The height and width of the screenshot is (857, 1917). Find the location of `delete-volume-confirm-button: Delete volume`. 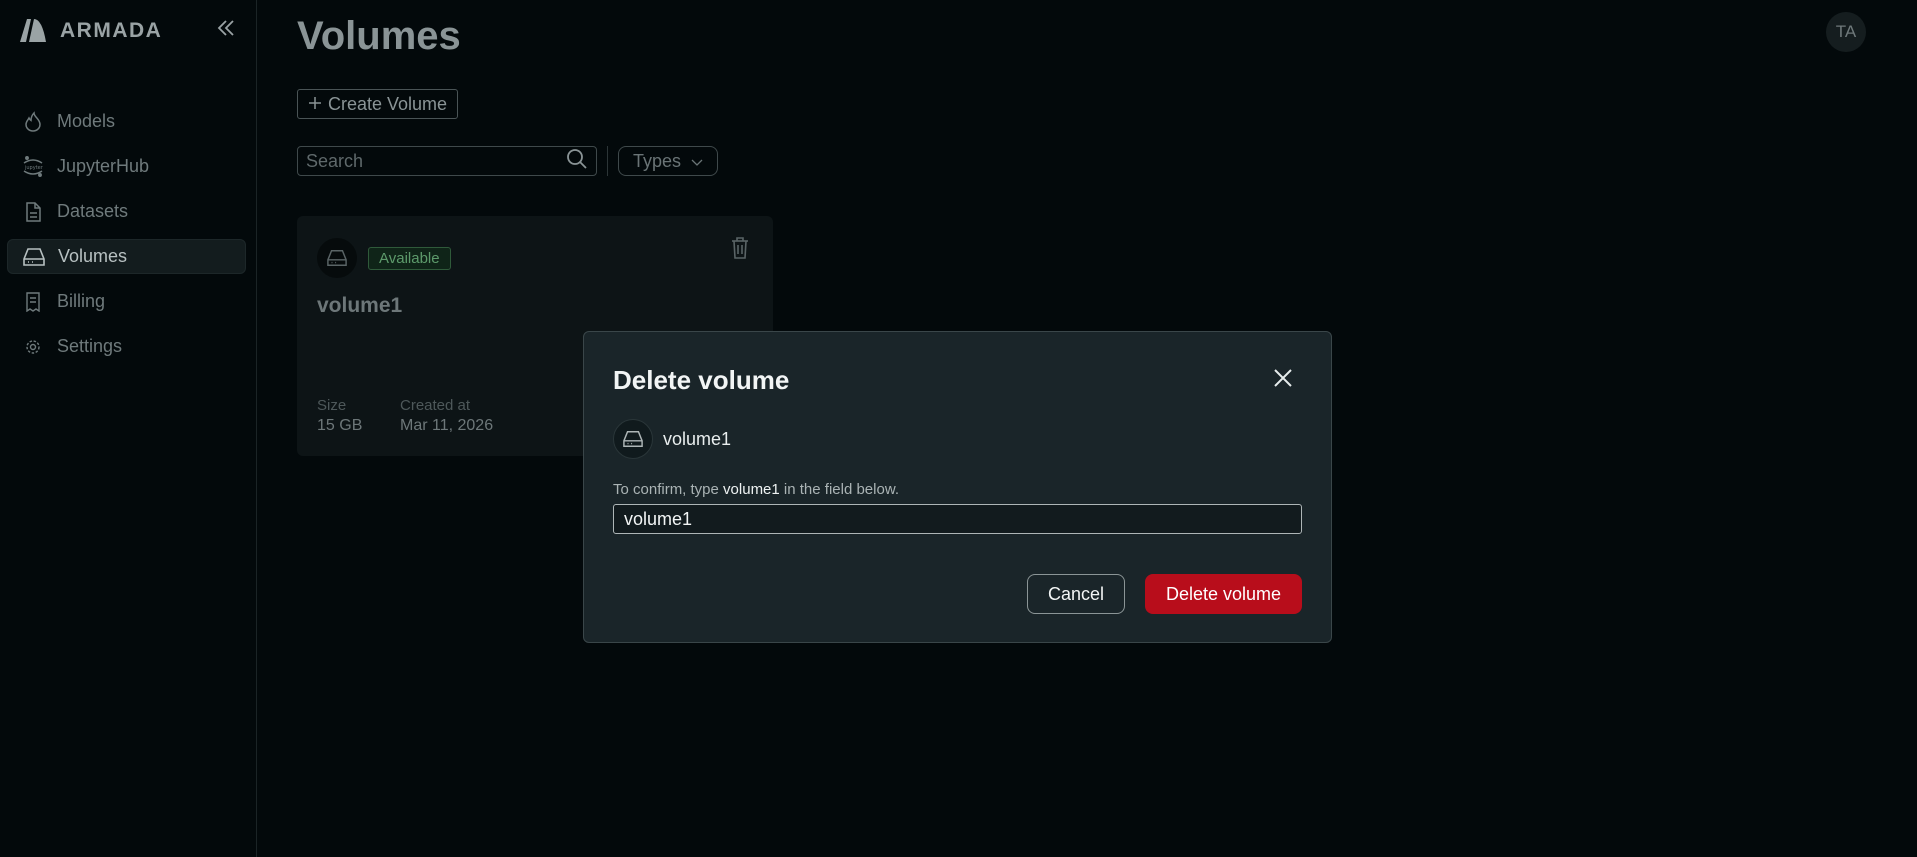

delete-volume-confirm-button: Delete volume is located at coordinates (1223, 594).